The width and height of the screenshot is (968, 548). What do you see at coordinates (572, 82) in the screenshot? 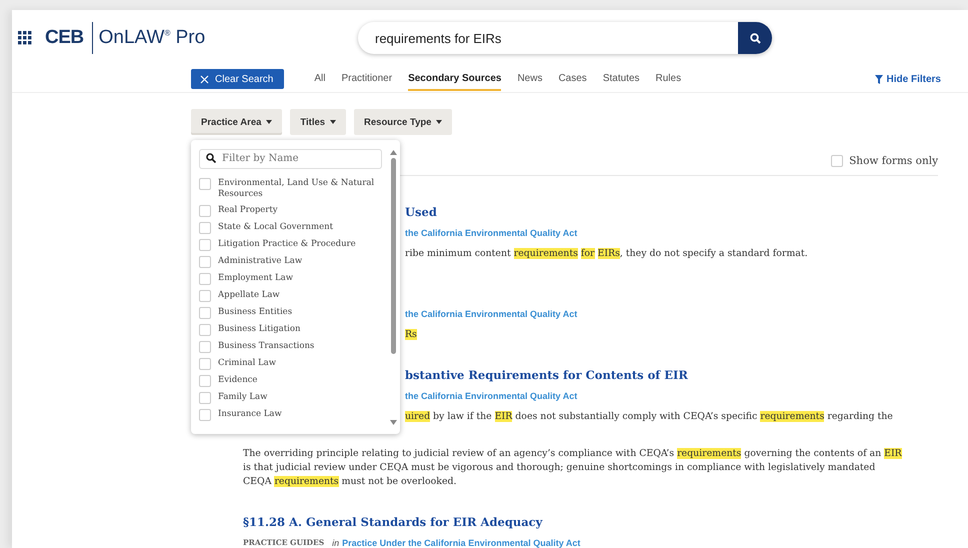
I see `tab: Cases` at bounding box center [572, 82].